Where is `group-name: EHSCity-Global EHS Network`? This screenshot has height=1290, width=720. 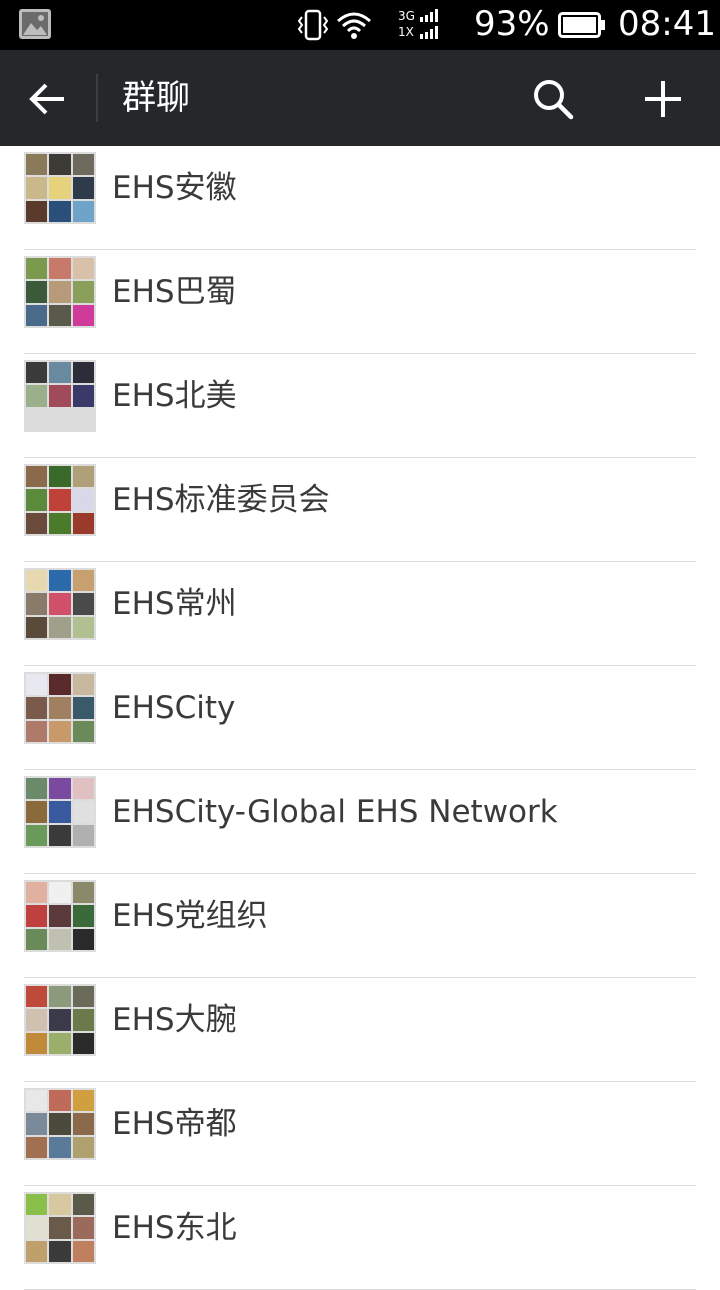
group-name: EHSCity-Global EHS Network is located at coordinates (335, 812).